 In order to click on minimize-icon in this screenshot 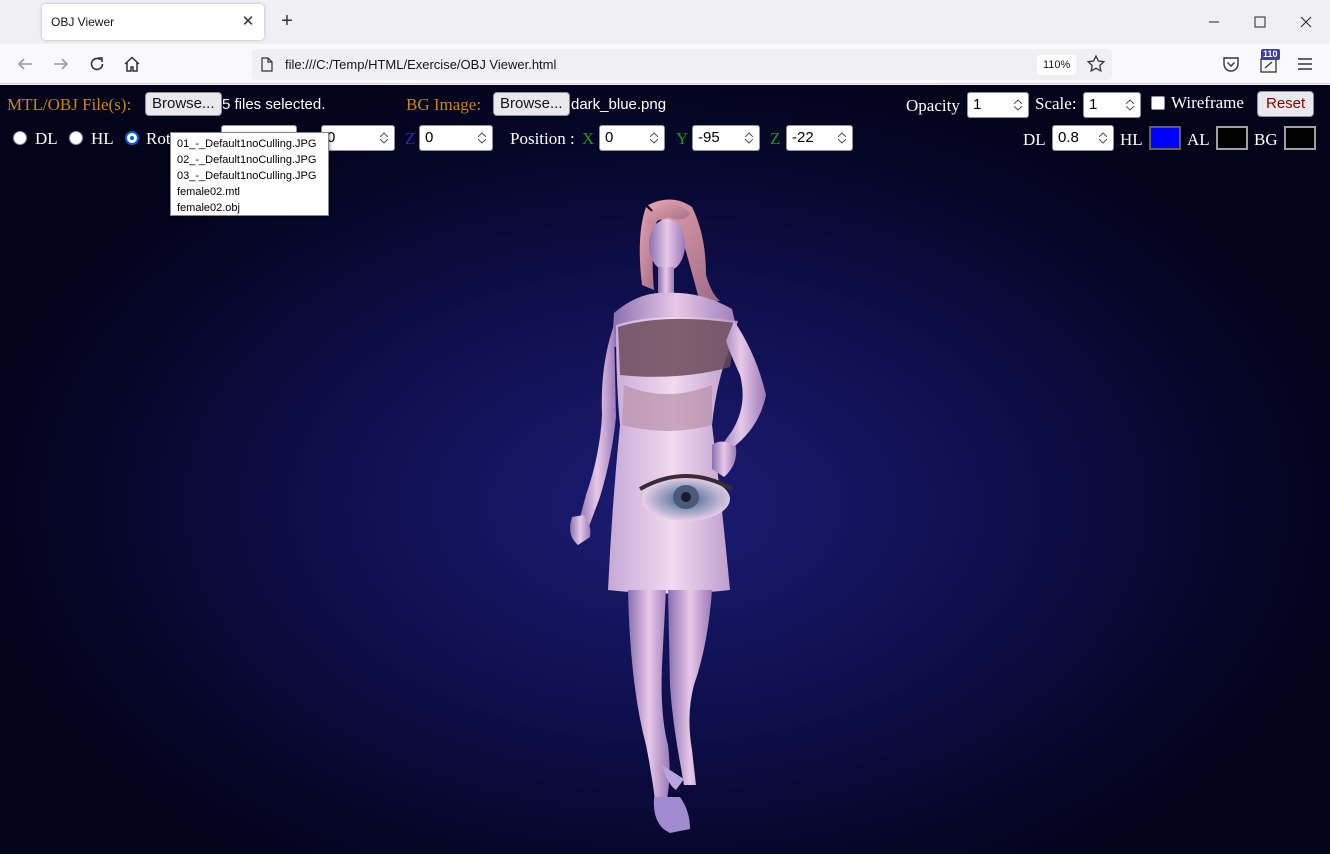, I will do `click(1214, 22)`.